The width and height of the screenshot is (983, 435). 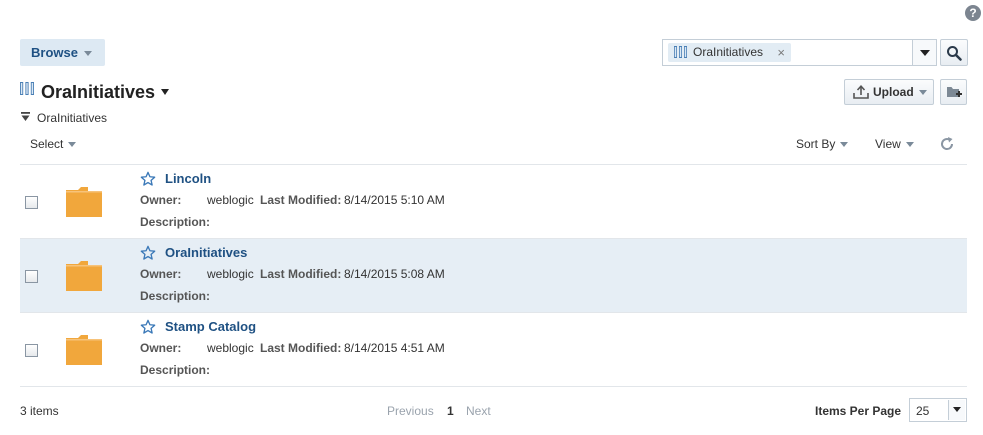 I want to click on search-scope-chip: OraInitiatives ×, so click(x=729, y=52).